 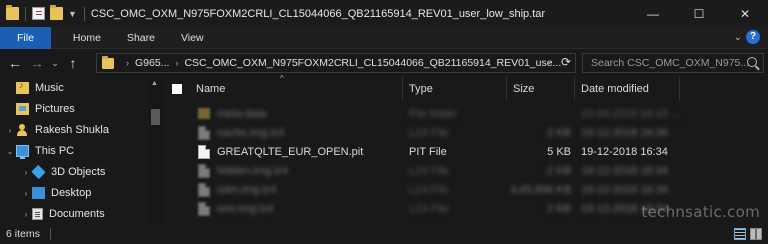 What do you see at coordinates (242, 113) in the screenshot?
I see `file-name: meta-data` at bounding box center [242, 113].